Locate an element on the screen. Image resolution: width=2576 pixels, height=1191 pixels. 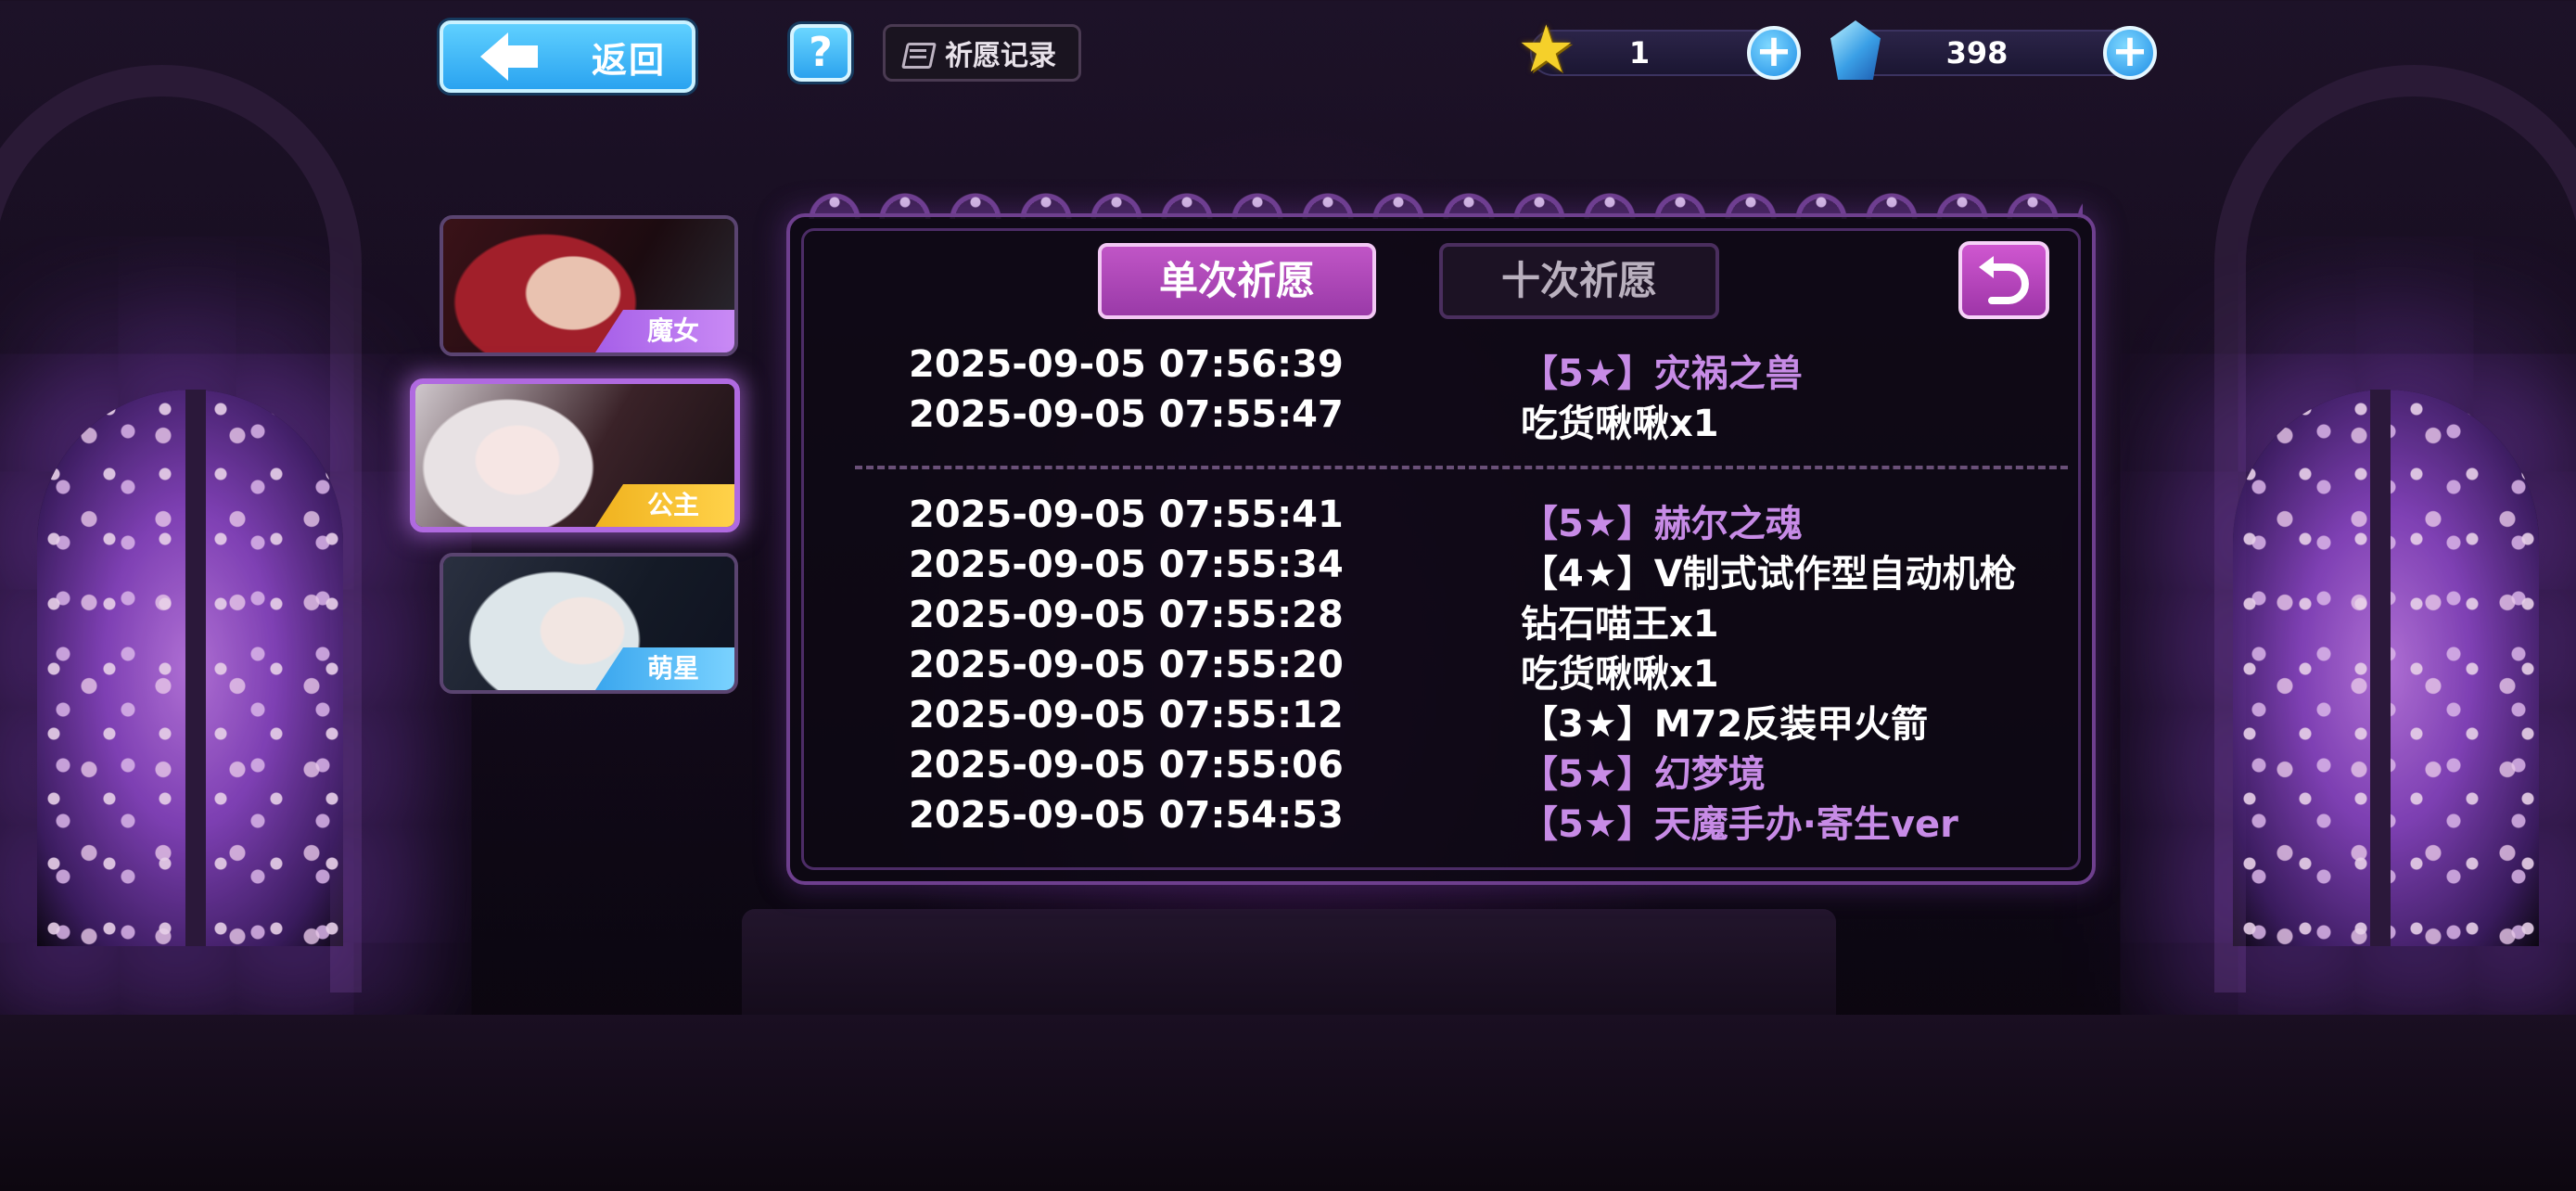
back-button: 返回 is located at coordinates (568, 56).